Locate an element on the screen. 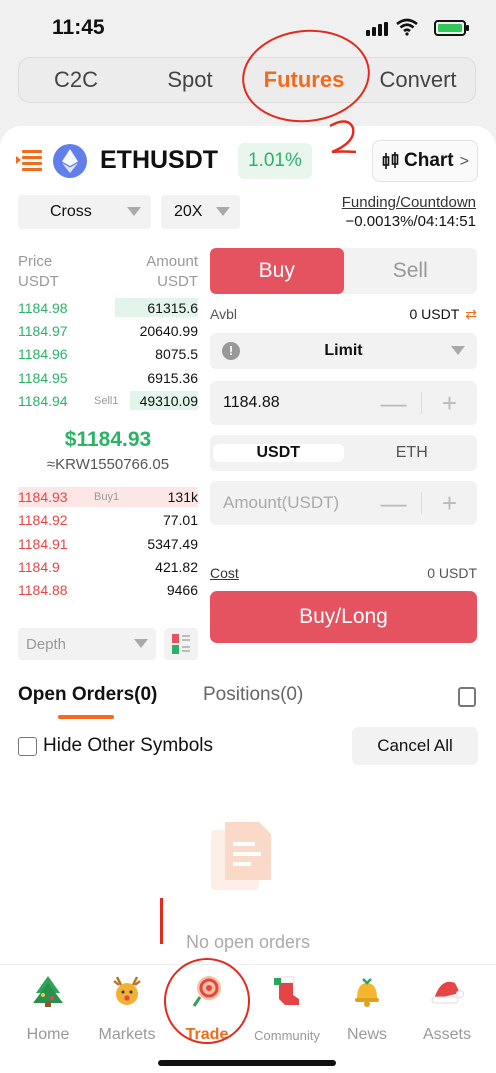 The image size is (496, 1073). tab-convert: Convert is located at coordinates (418, 80).